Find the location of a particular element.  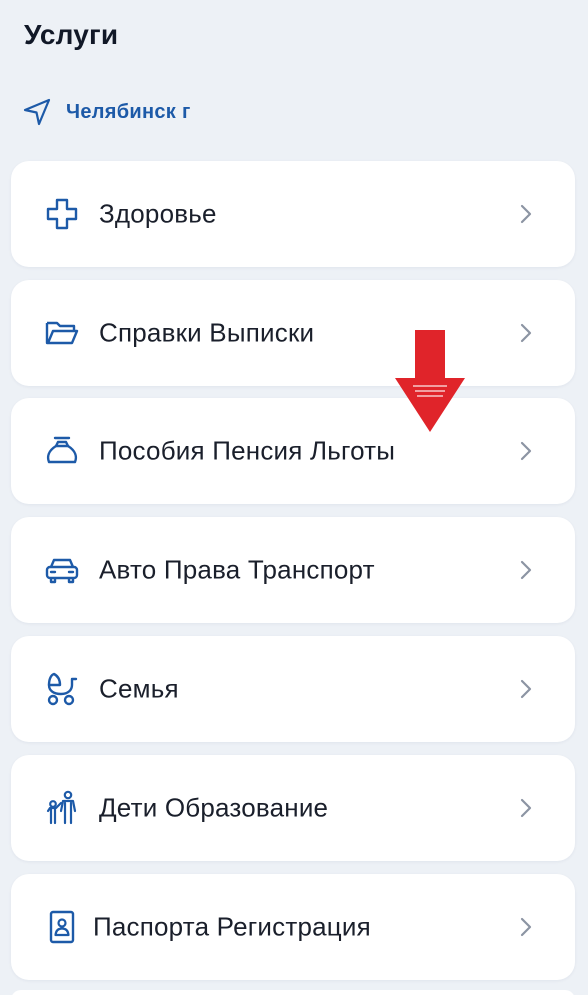

service-card-passports: Паспорта Регистрация is located at coordinates (293, 927).